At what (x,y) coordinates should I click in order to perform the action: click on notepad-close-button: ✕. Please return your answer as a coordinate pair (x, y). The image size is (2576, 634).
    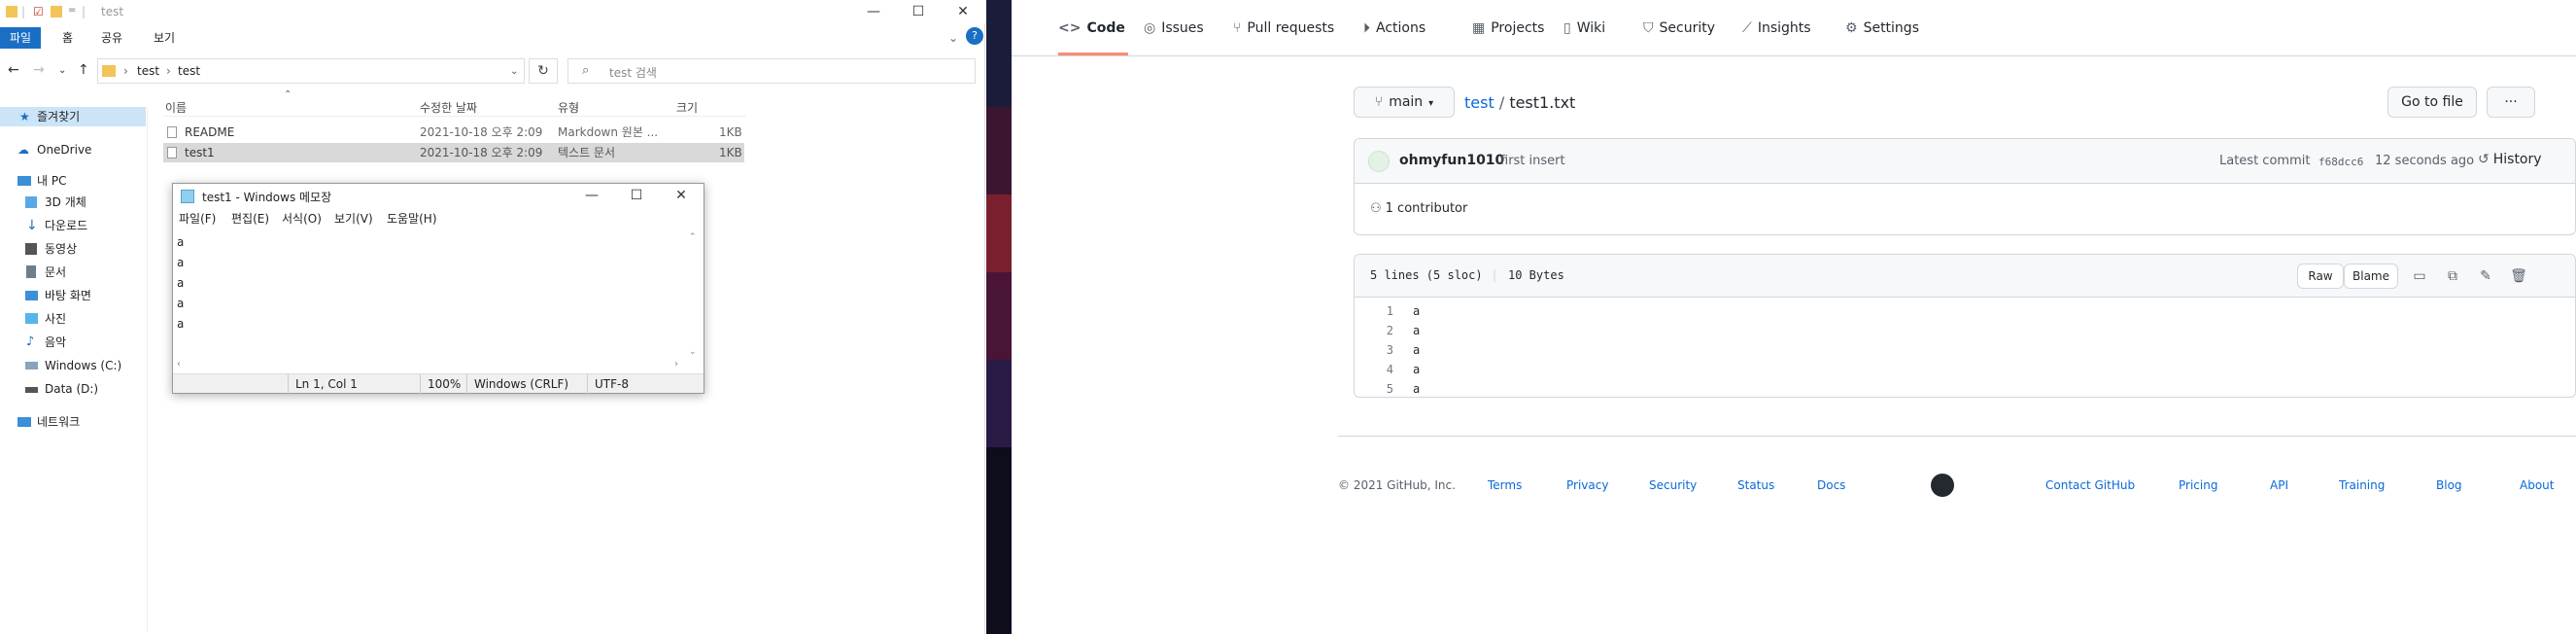
    Looking at the image, I should click on (682, 196).